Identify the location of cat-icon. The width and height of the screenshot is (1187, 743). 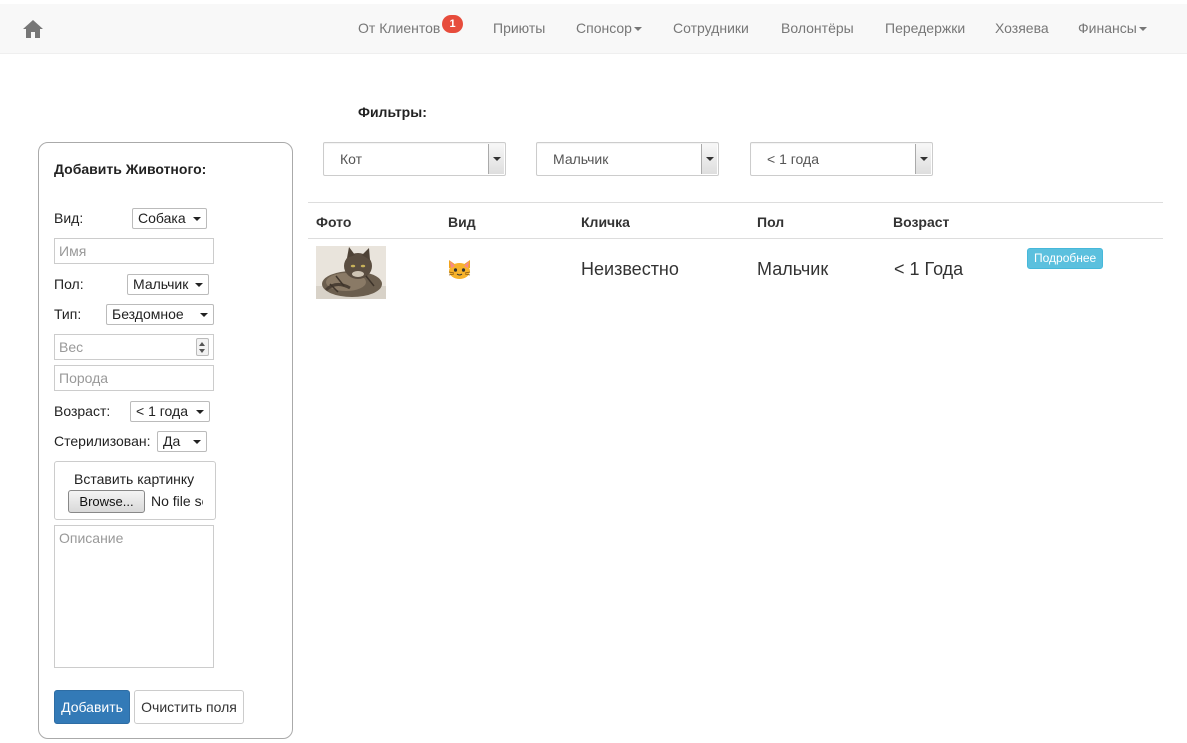
(459, 269).